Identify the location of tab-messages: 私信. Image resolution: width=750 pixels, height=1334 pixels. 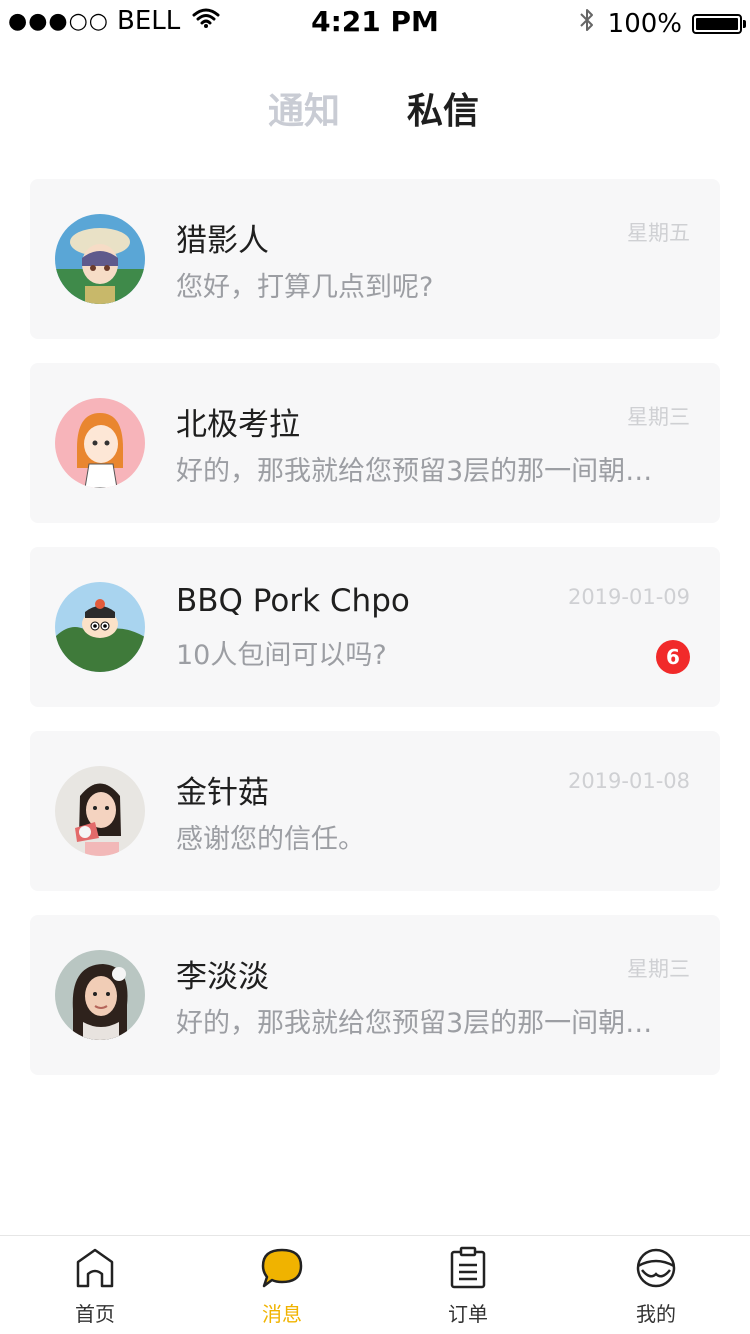
(443, 108).